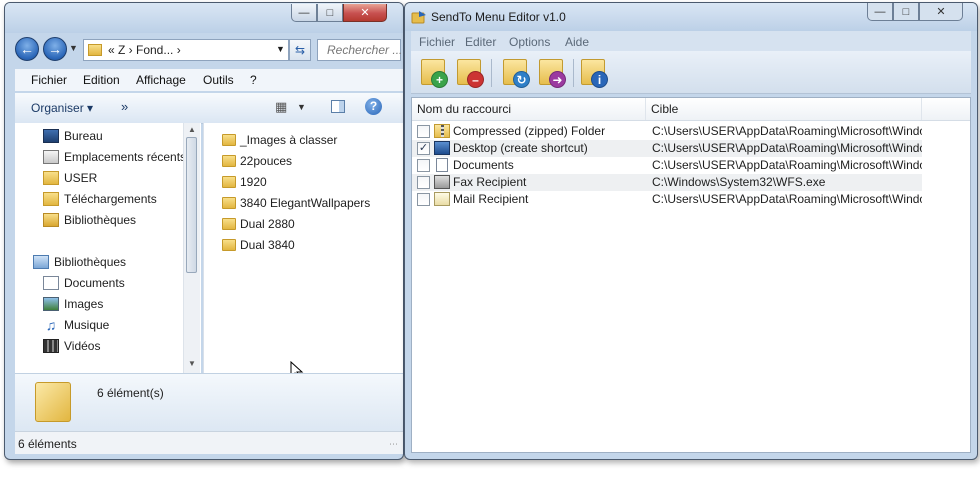 This screenshot has width=980, height=484. What do you see at coordinates (192, 363) in the screenshot?
I see `scroll-down-icon: ▼` at bounding box center [192, 363].